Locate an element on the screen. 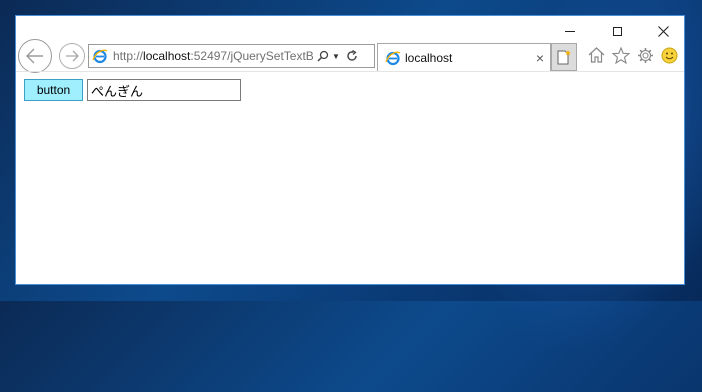  address-bar: http://localhost:52497/jQuerySetTextBo ▼ is located at coordinates (231, 56).